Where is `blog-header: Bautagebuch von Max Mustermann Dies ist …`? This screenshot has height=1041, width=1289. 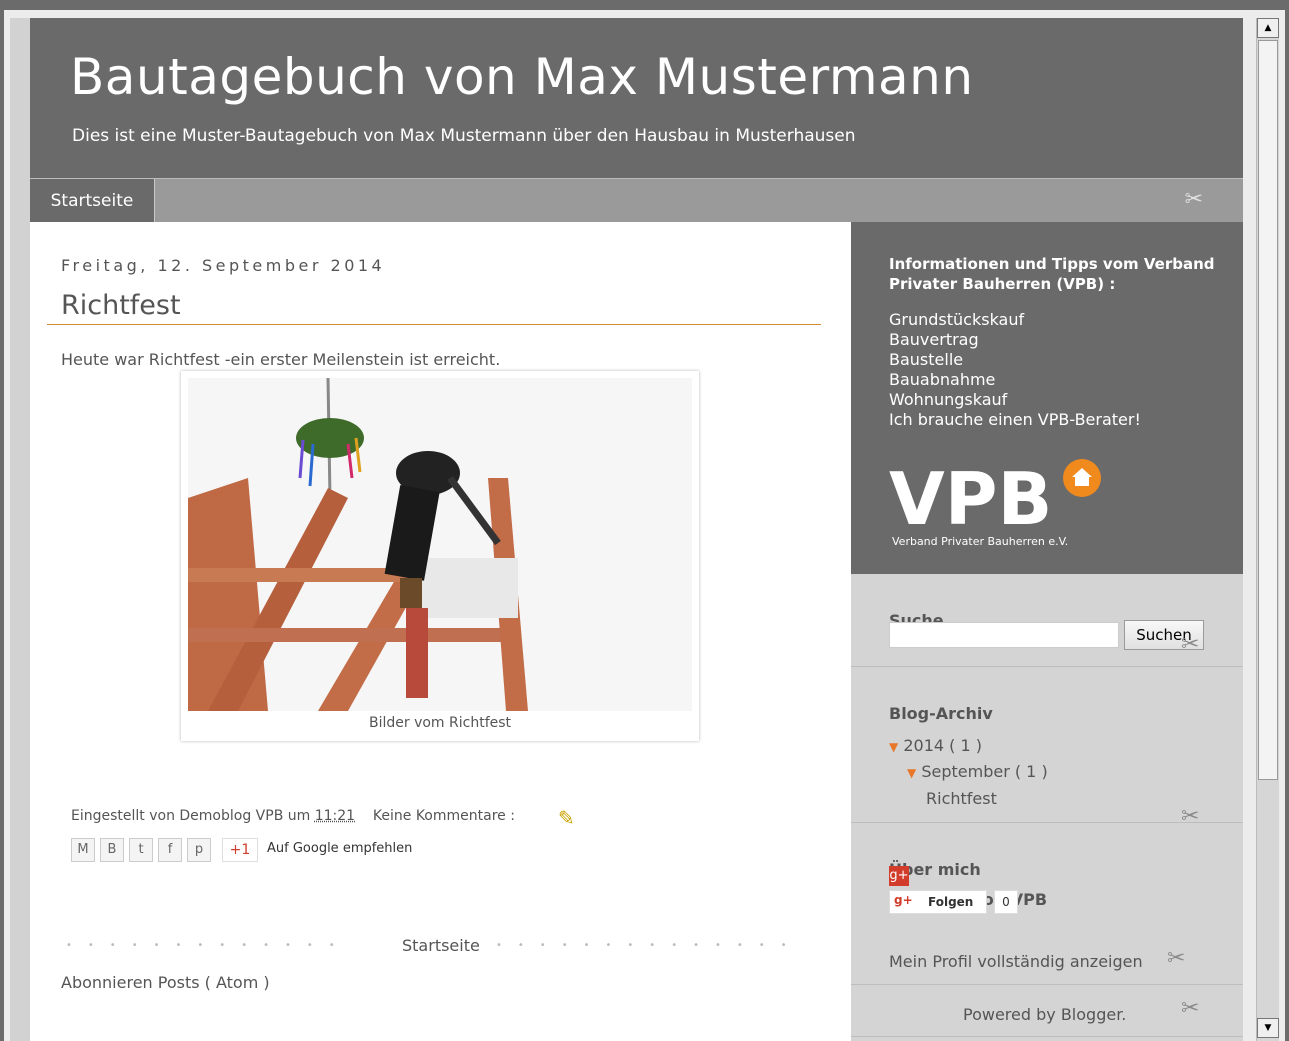
blog-header: Bautagebuch von Max Mustermann Dies ist … is located at coordinates (636, 98).